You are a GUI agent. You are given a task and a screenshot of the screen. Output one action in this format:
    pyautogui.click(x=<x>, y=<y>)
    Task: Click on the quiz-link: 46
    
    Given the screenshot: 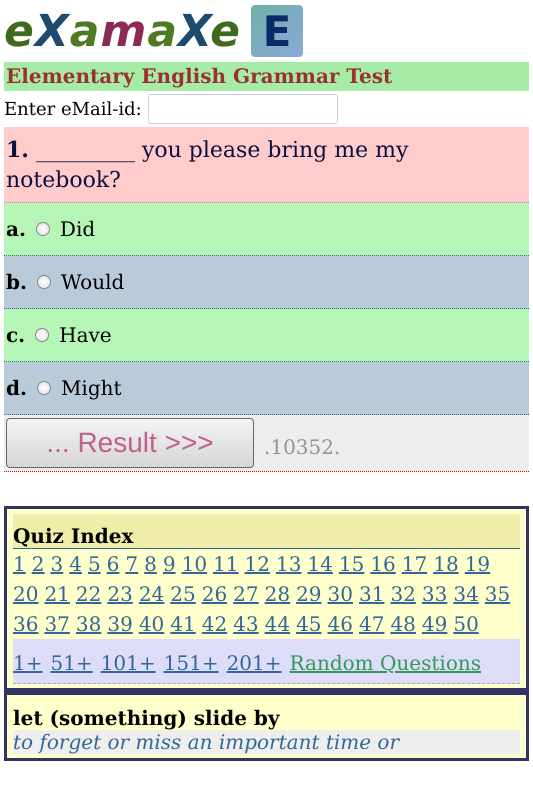 What is the action you would take?
    pyautogui.click(x=340, y=624)
    